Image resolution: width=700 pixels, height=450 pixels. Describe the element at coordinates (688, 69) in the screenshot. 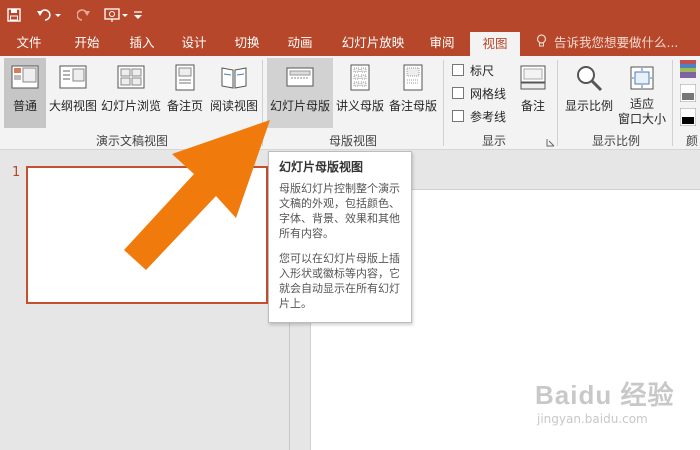

I see `color-swatch-button` at that location.